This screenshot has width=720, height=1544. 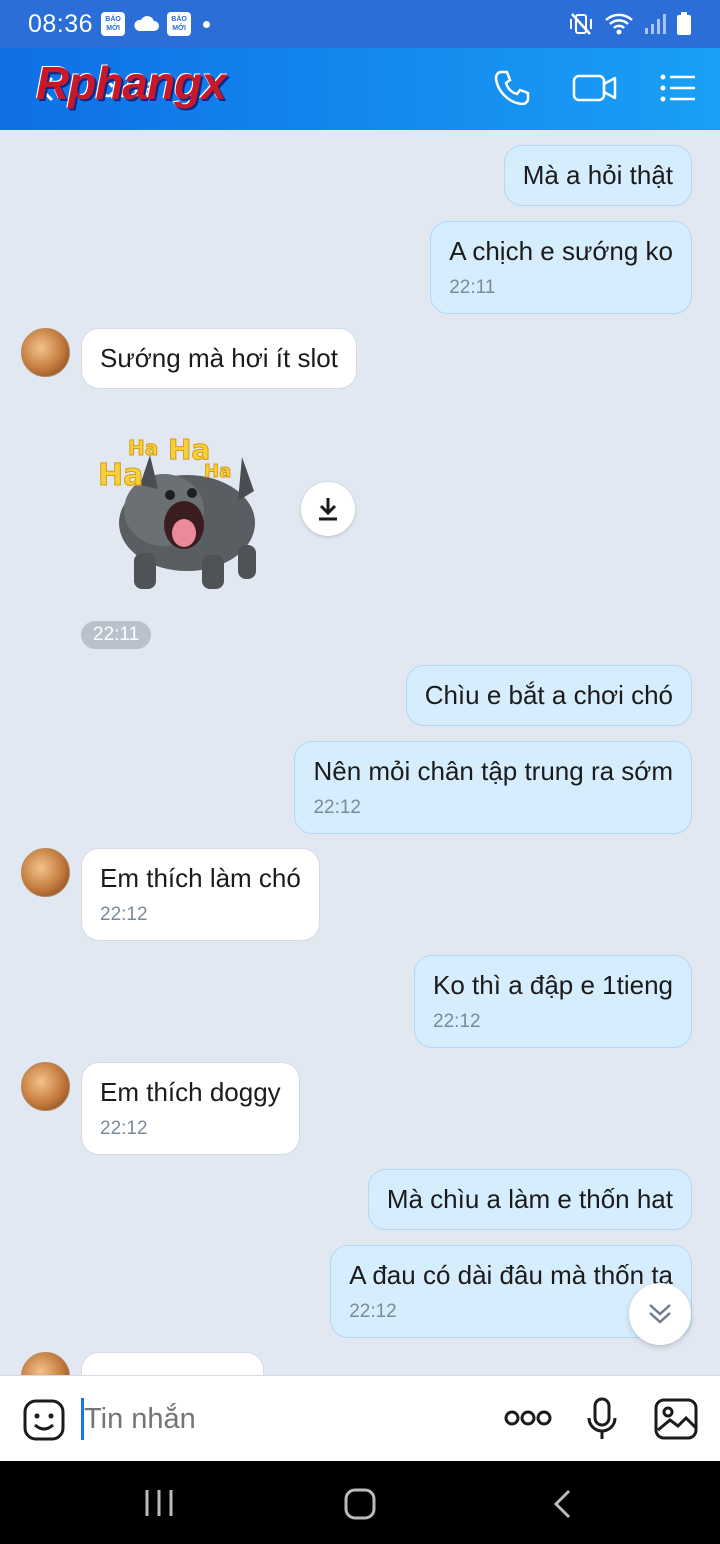 I want to click on message-input, so click(x=274, y=1419).